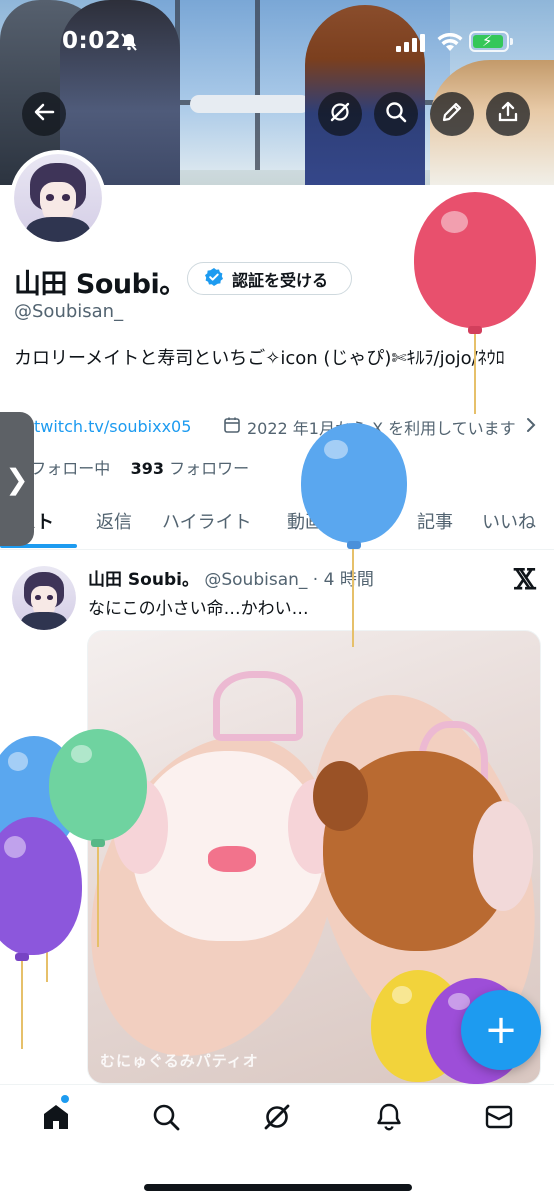 The width and height of the screenshot is (554, 1200). I want to click on profile-link: twitch.tv/soubixx05, so click(100, 426).